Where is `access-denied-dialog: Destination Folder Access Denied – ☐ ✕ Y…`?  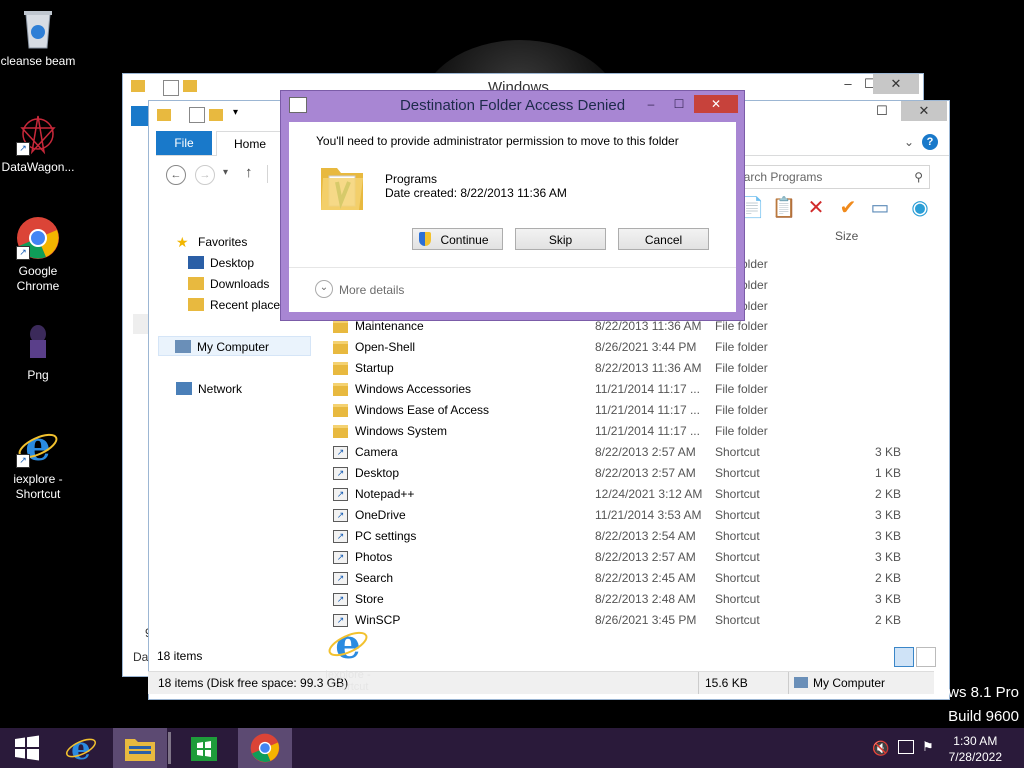
access-denied-dialog: Destination Folder Access Denied – ☐ ✕ Y… is located at coordinates (512, 205).